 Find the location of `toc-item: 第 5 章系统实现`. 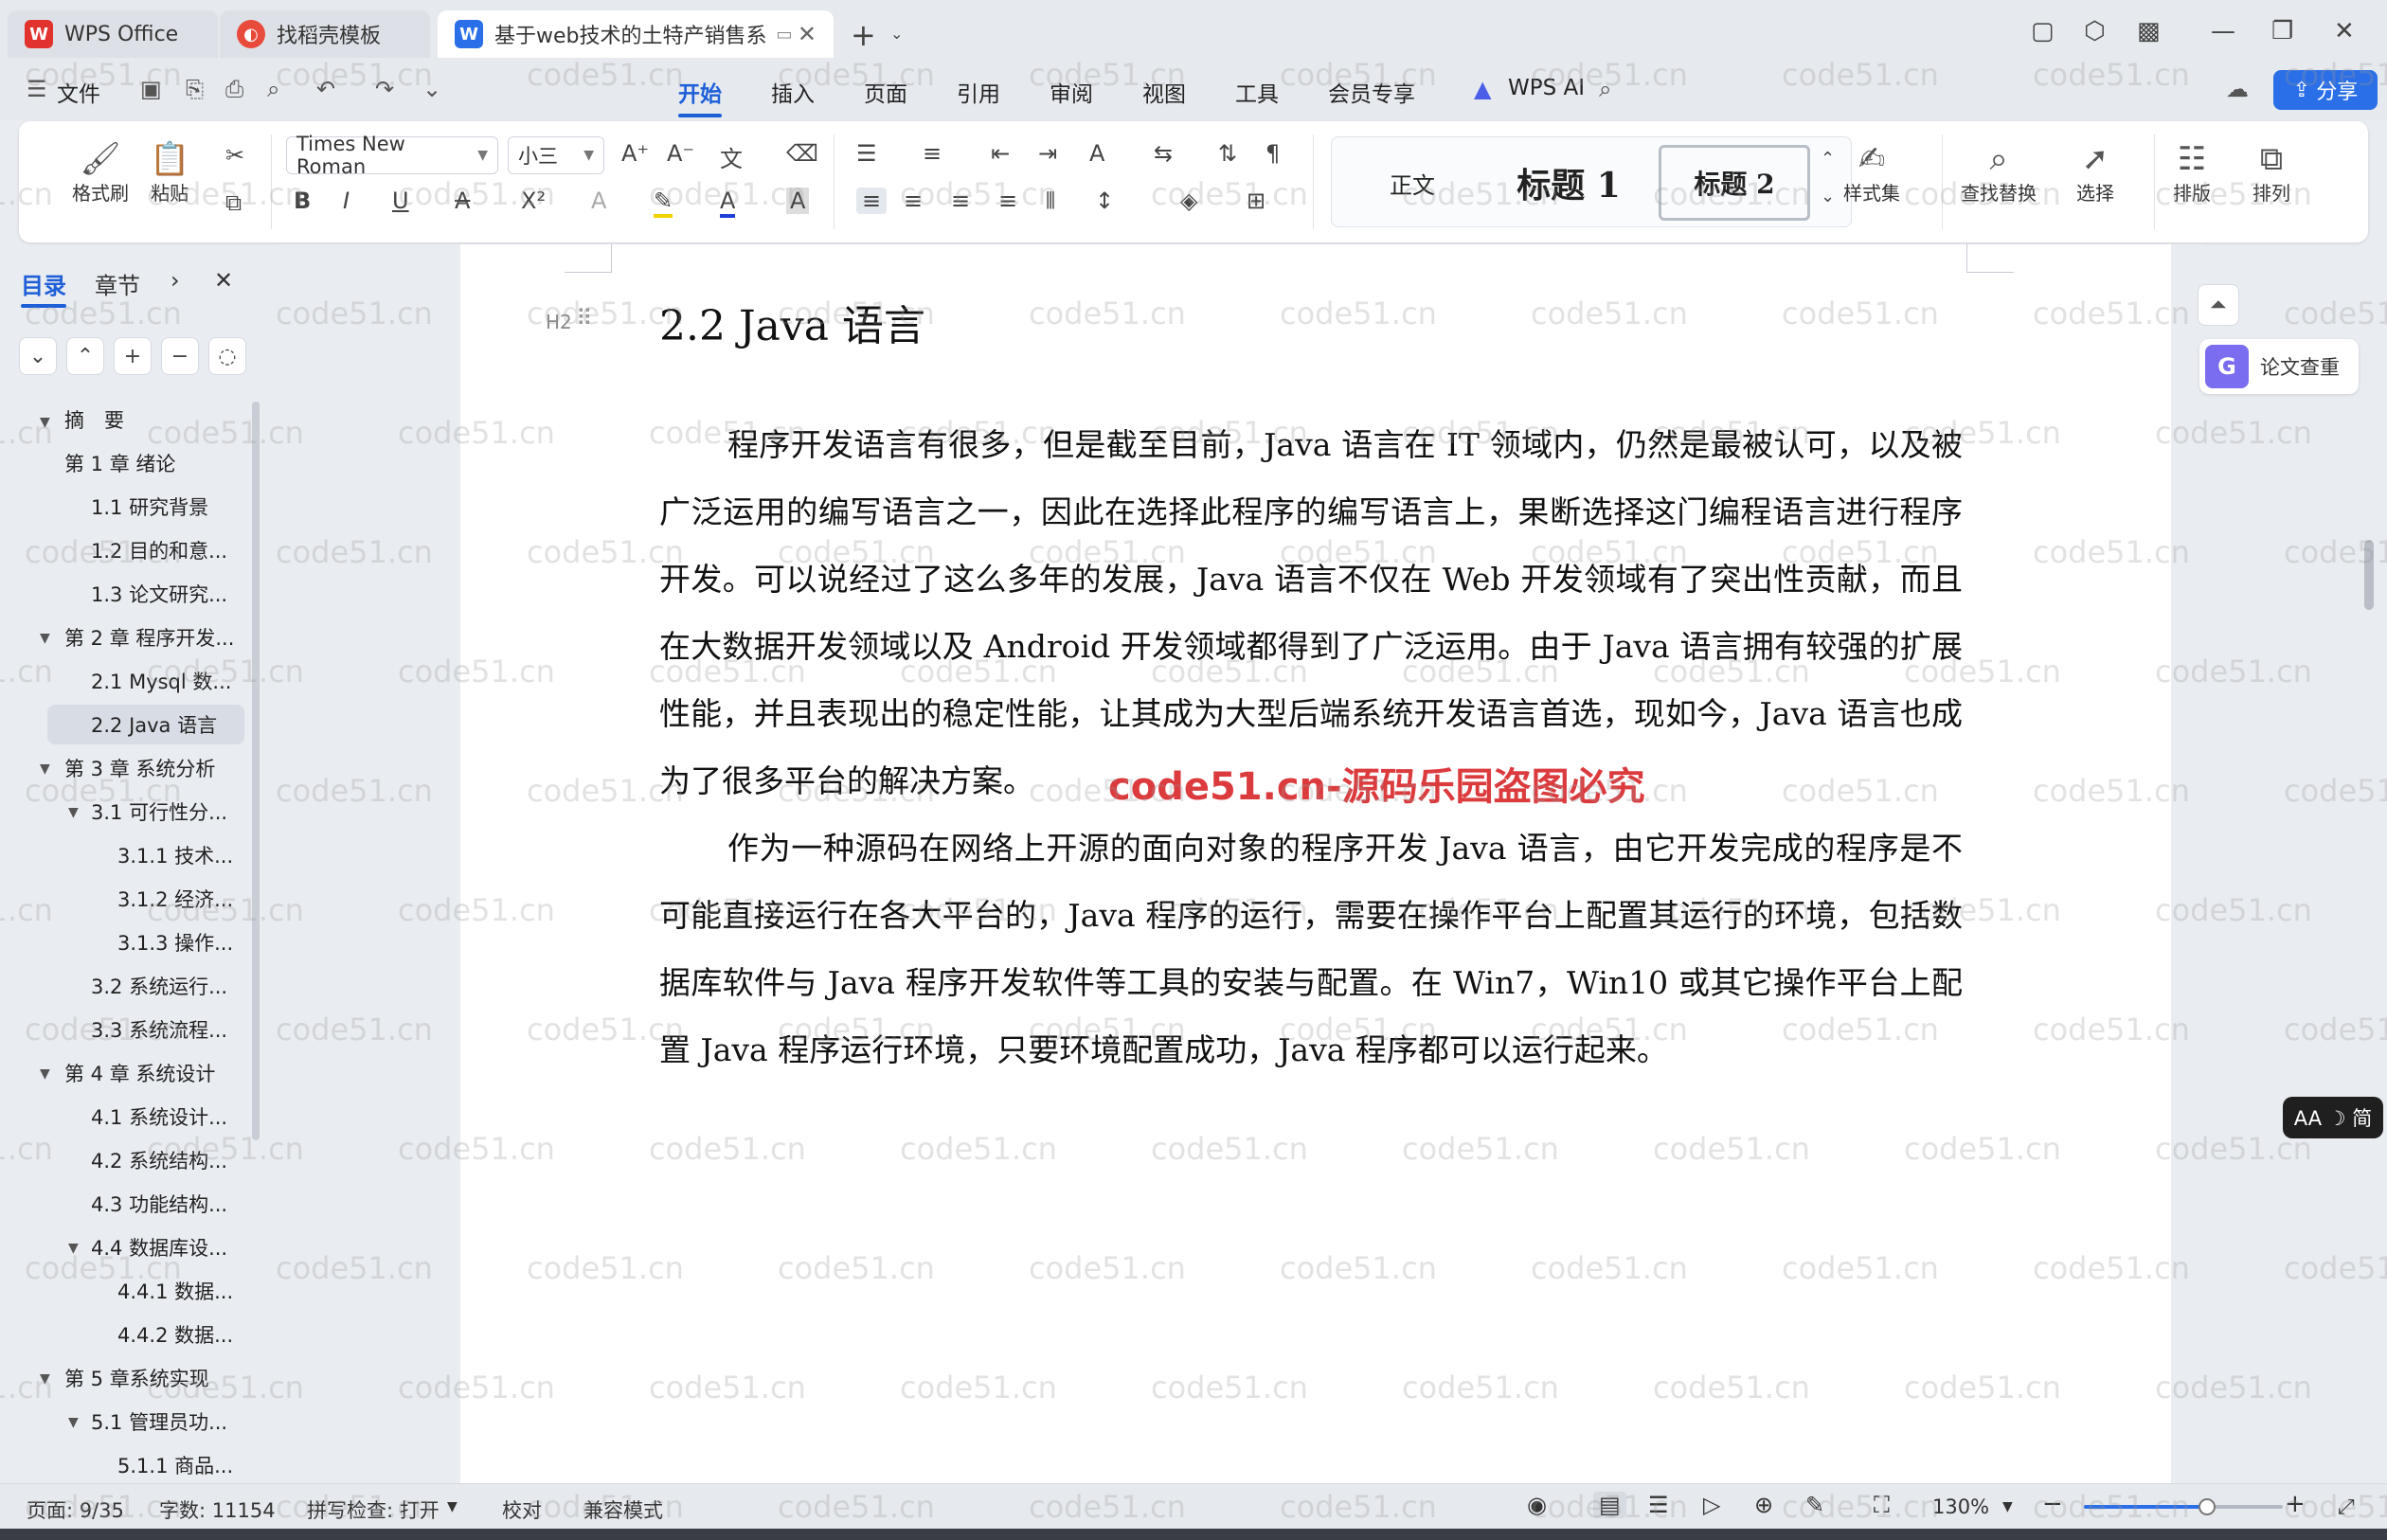

toc-item: 第 5 章系统实现 is located at coordinates (136, 1378).